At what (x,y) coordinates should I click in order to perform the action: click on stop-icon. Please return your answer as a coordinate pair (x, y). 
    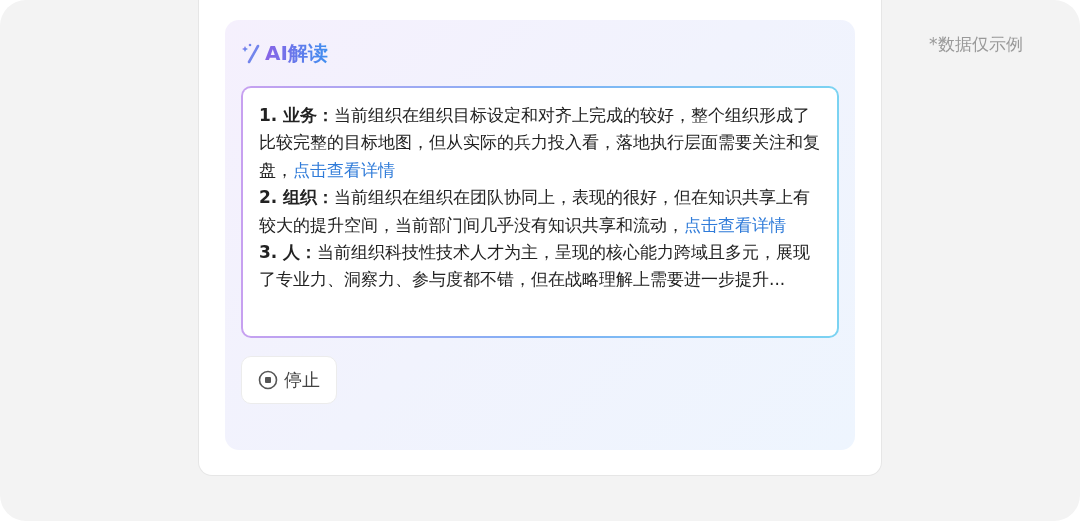
    Looking at the image, I should click on (268, 380).